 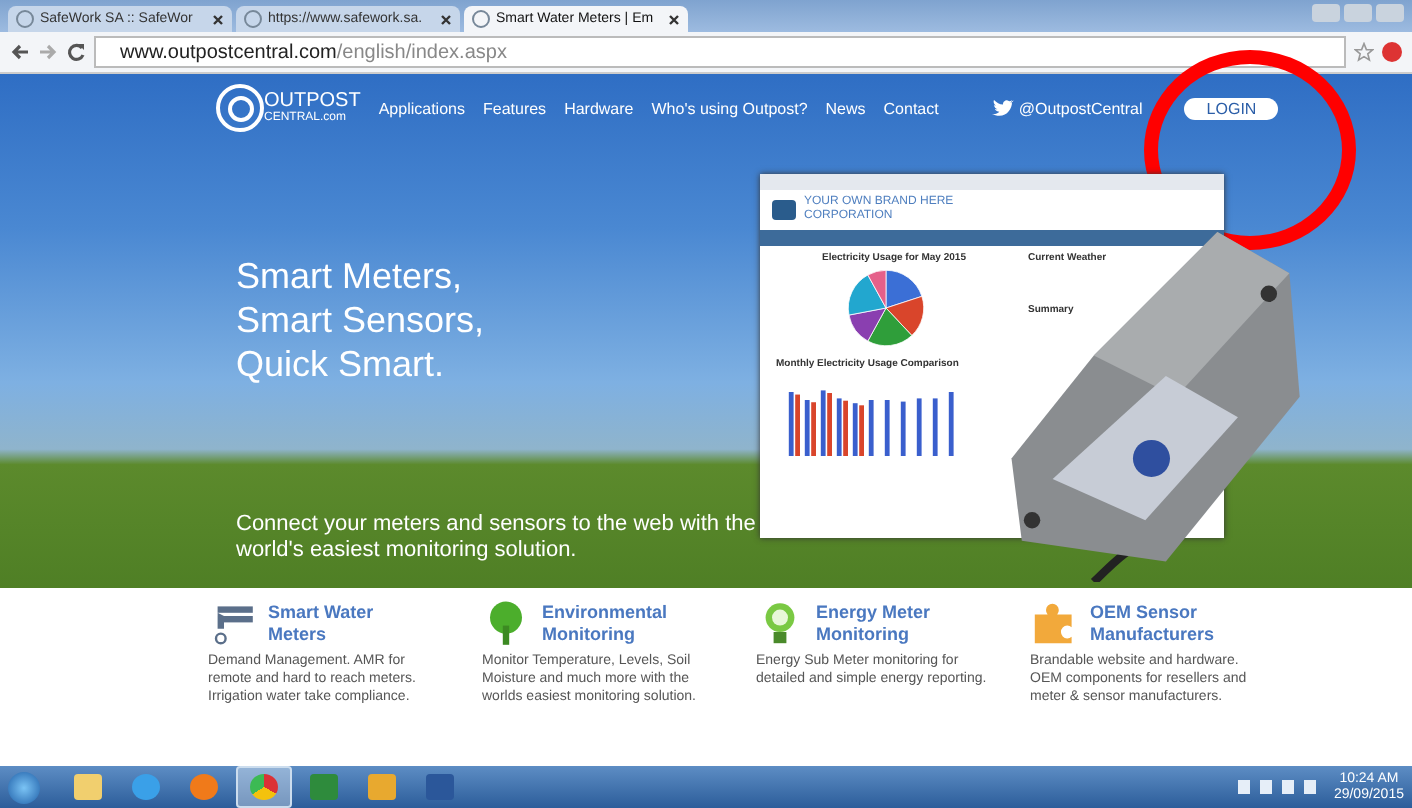 I want to click on nav-link: Applications, so click(x=421, y=108).